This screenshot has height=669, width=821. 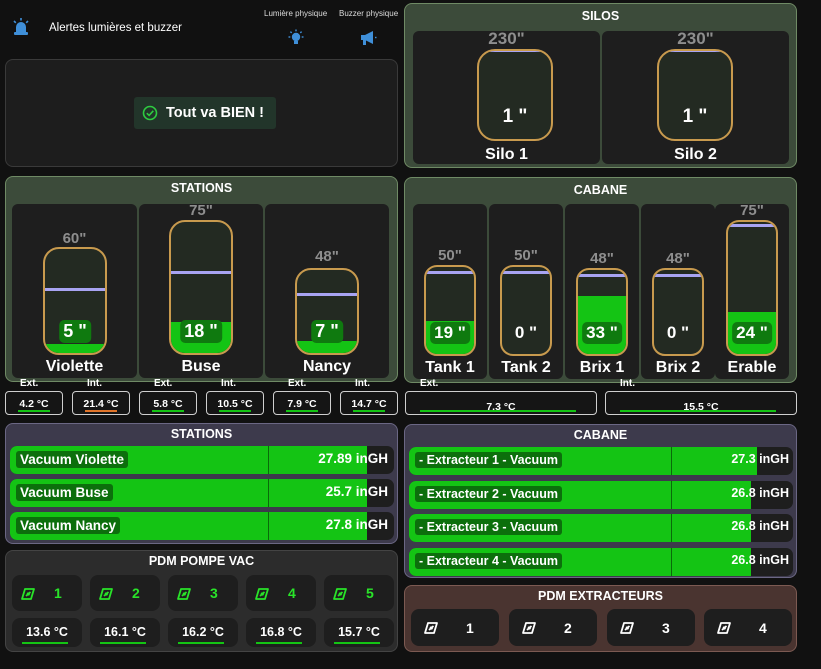 What do you see at coordinates (526, 255) in the screenshot?
I see `cabane-capacity: 50"` at bounding box center [526, 255].